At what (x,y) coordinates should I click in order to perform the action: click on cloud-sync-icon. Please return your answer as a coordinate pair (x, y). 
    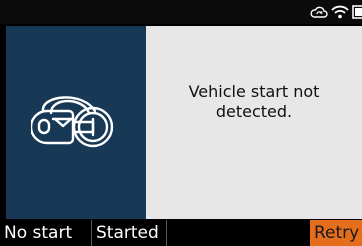
    Looking at the image, I should click on (319, 12).